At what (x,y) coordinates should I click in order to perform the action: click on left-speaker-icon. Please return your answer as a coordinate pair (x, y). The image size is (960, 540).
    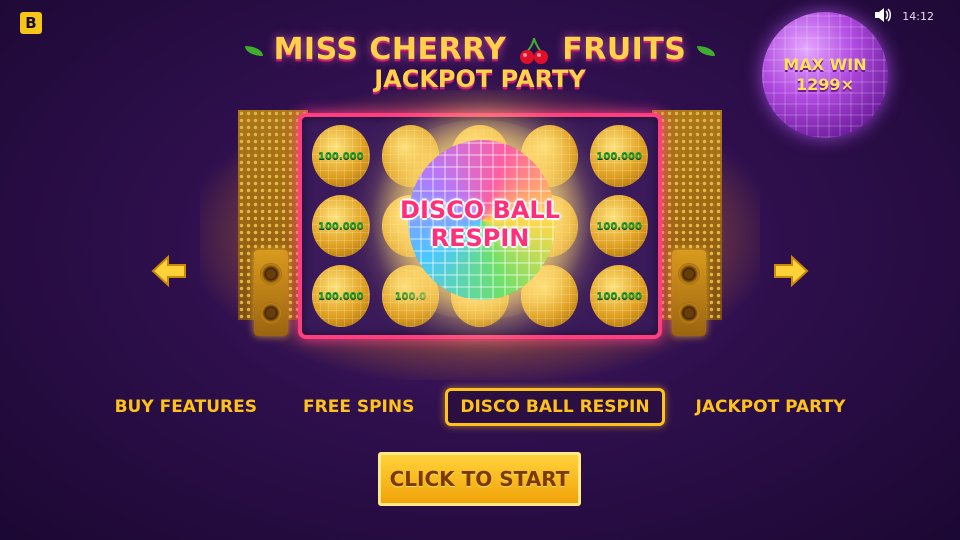
    Looking at the image, I should click on (271, 293).